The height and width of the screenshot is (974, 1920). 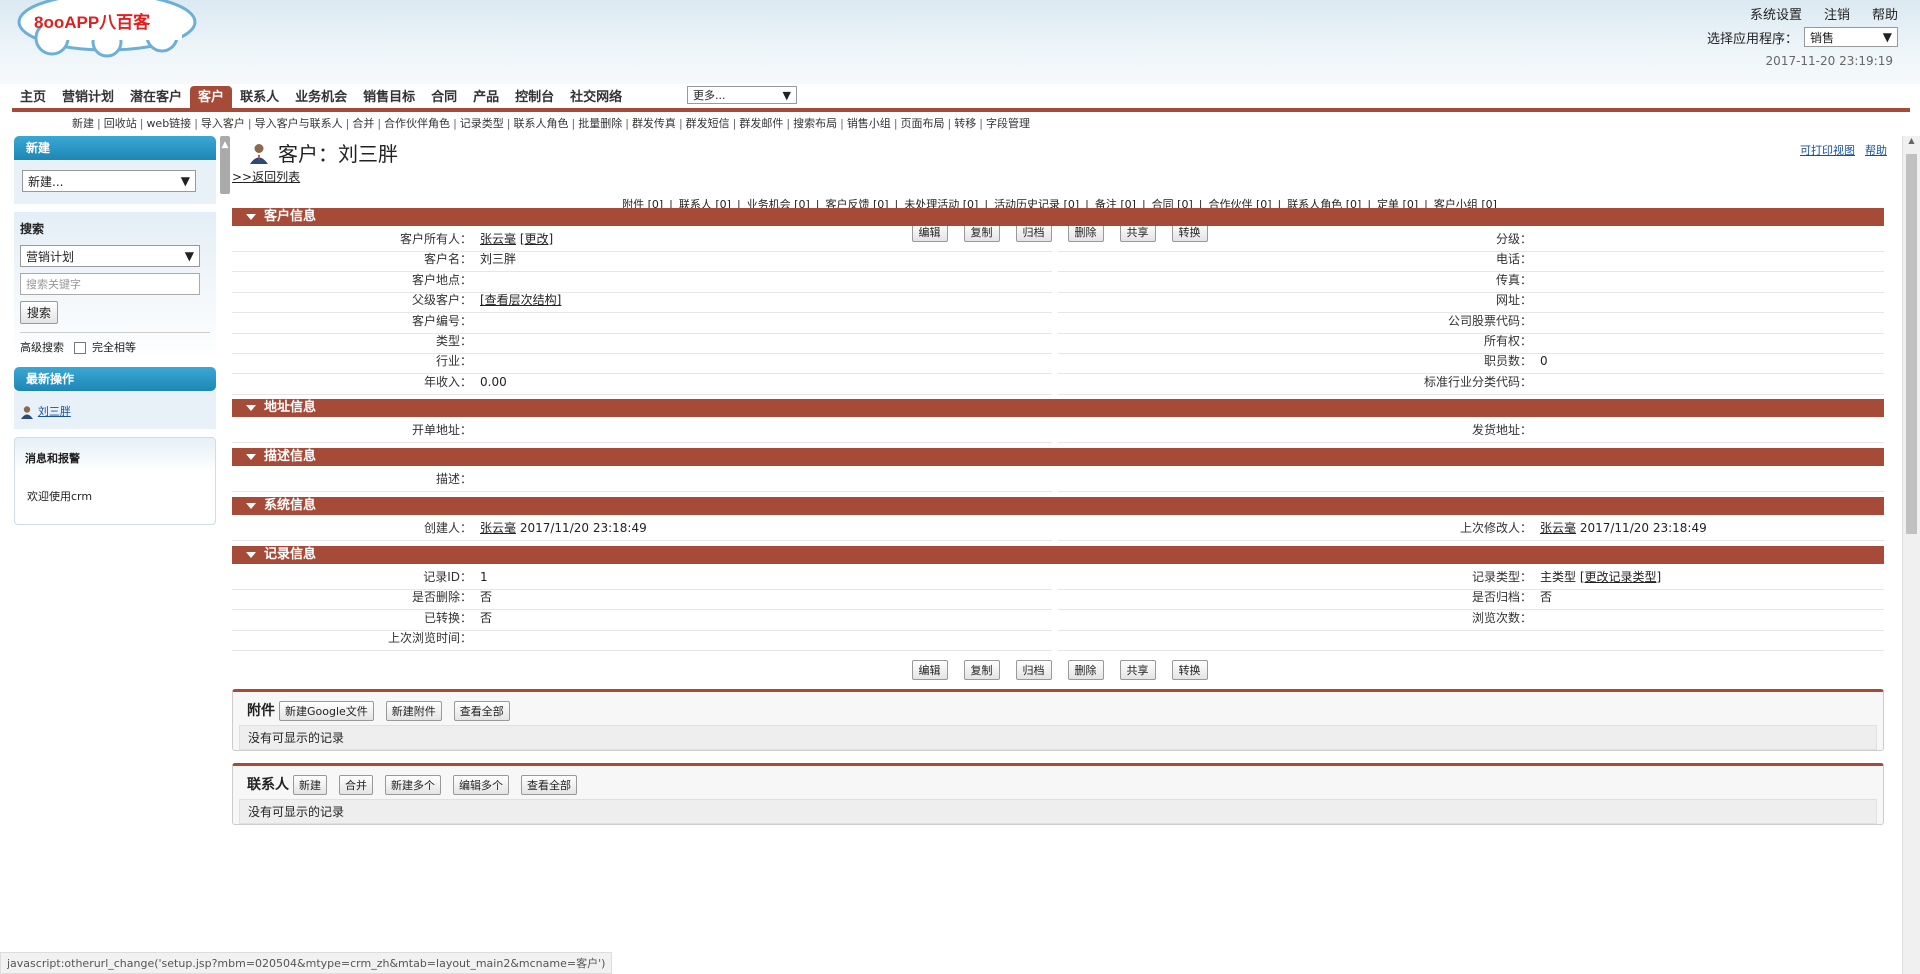 I want to click on sidebar-new-title: 新建, so click(x=115, y=148).